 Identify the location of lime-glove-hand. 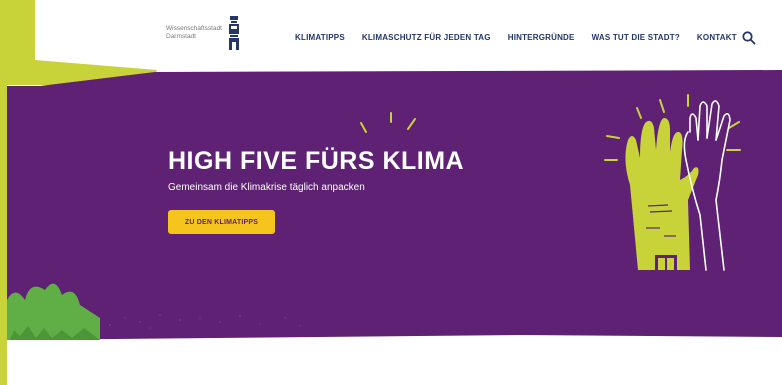
(662, 194).